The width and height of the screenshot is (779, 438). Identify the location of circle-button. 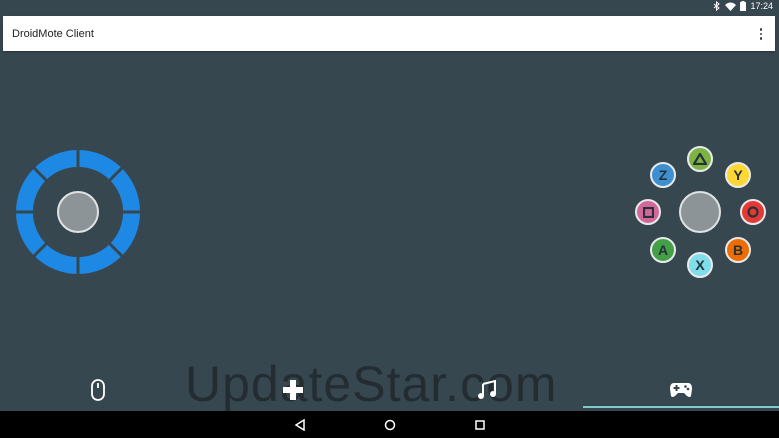
(753, 212).